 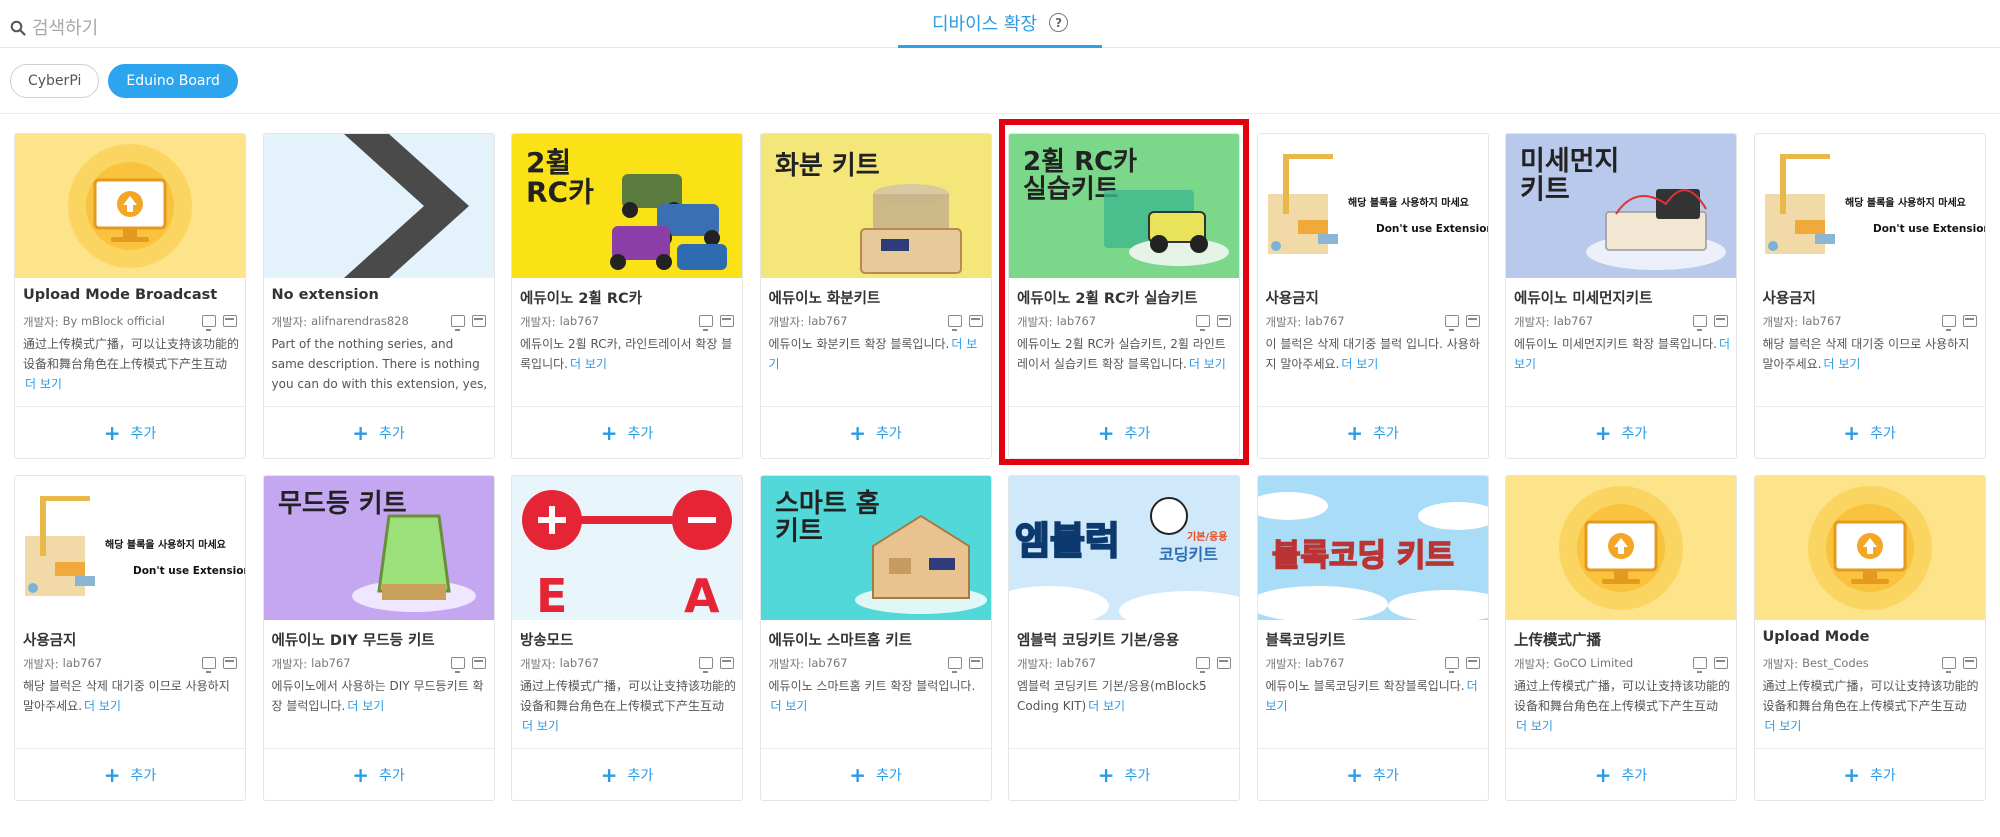 I want to click on extension-name: 사용금지, so click(x=1292, y=299).